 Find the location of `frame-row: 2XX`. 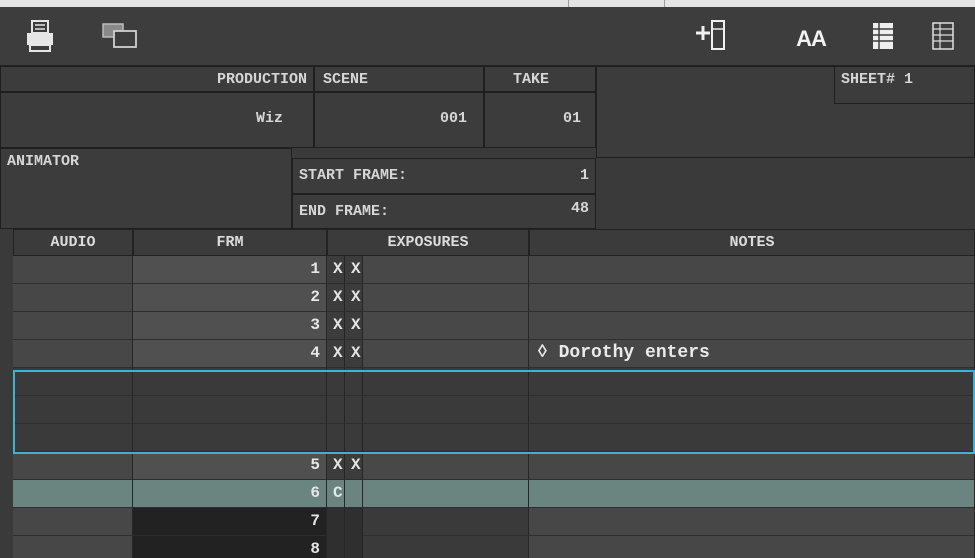

frame-row: 2XX is located at coordinates (494, 298).